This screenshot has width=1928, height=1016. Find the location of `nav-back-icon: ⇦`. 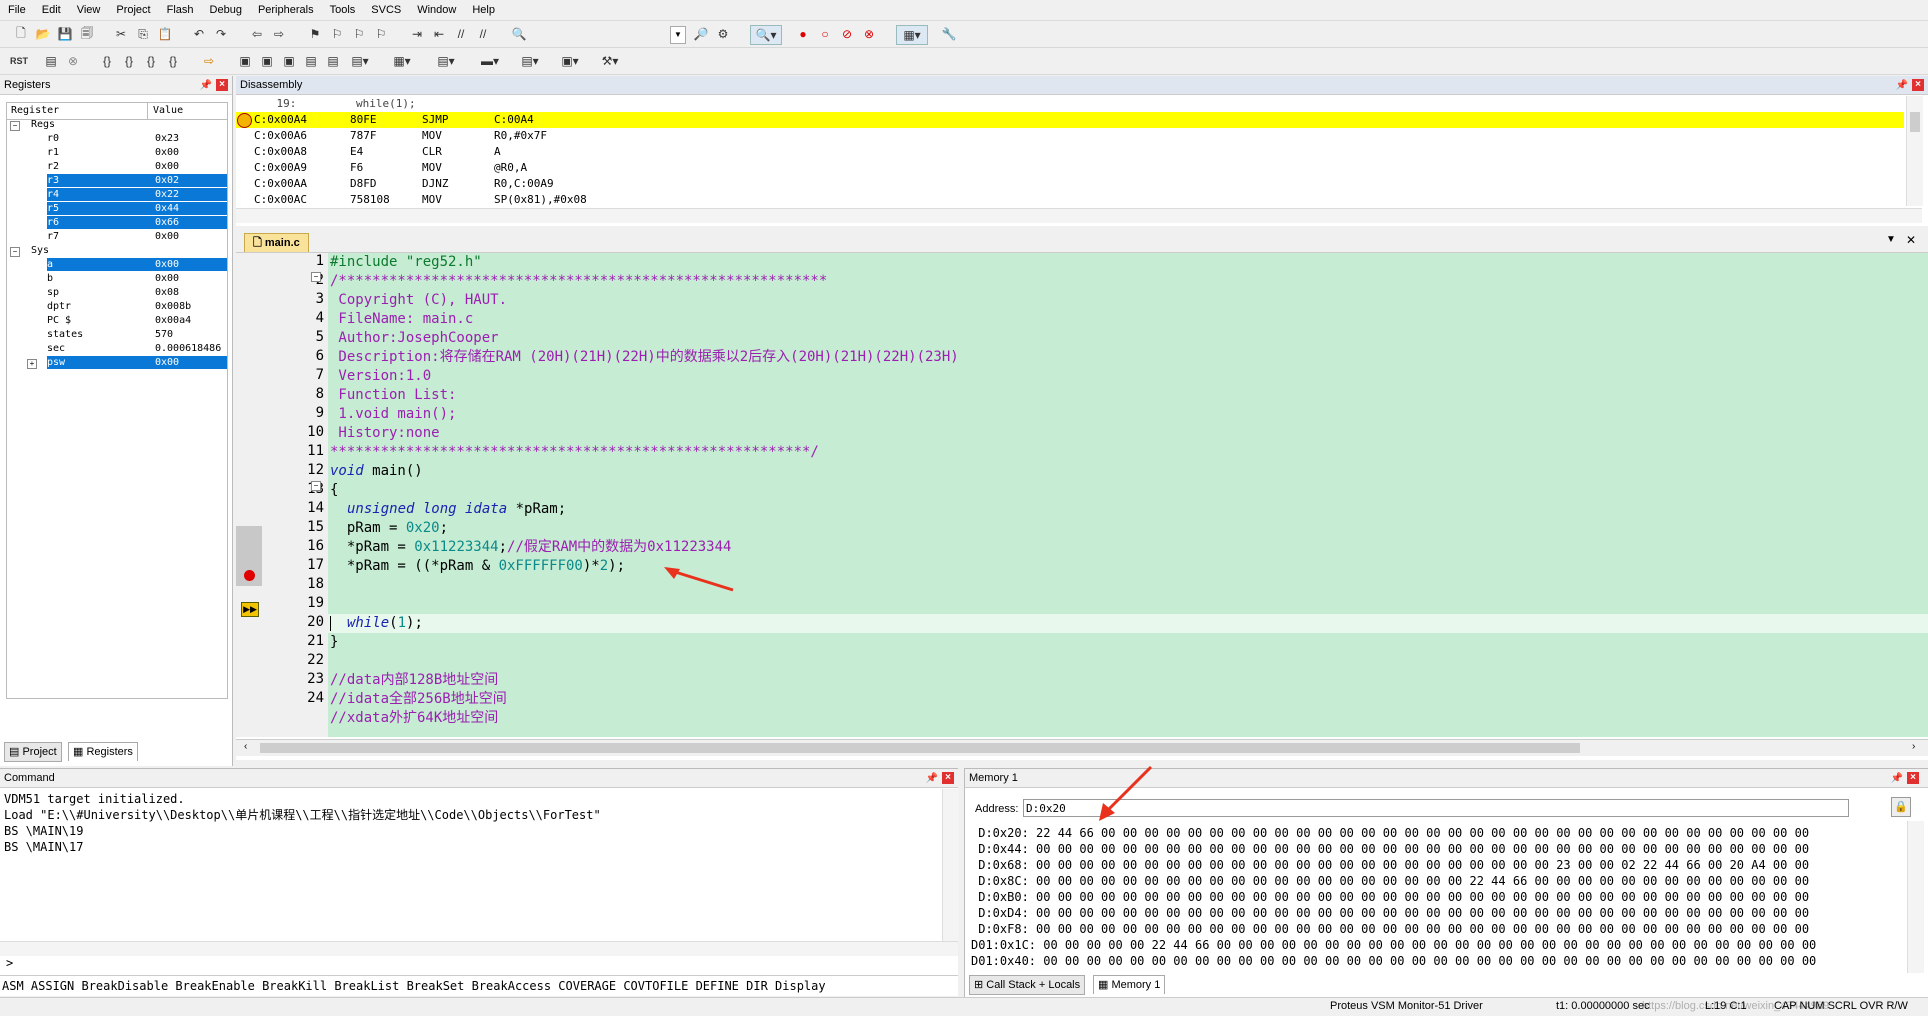

nav-back-icon: ⇦ is located at coordinates (257, 34).